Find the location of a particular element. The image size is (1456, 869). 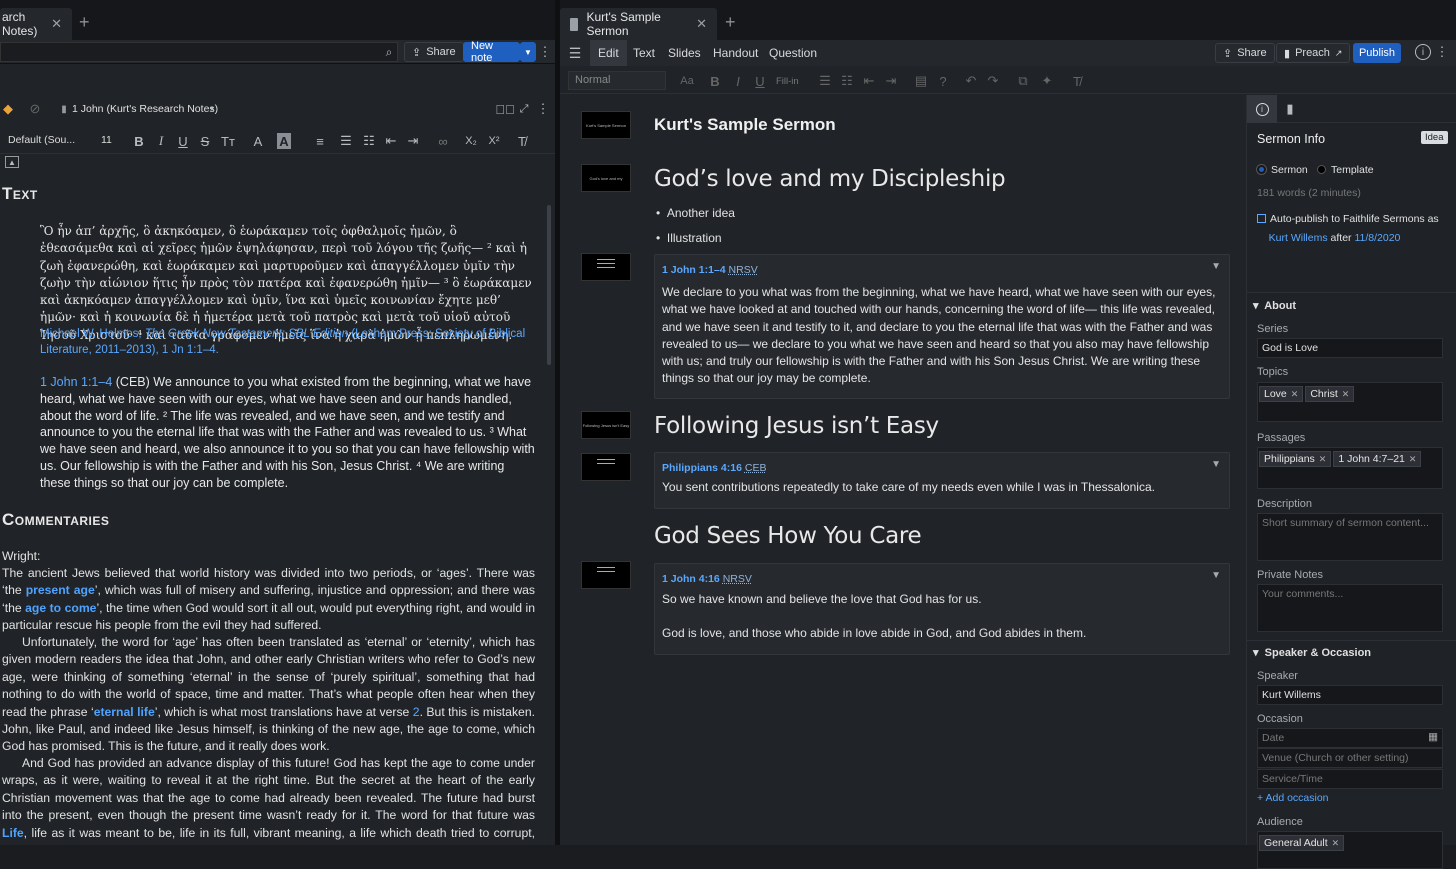

slide-icon: ▤ is located at coordinates (921, 81).